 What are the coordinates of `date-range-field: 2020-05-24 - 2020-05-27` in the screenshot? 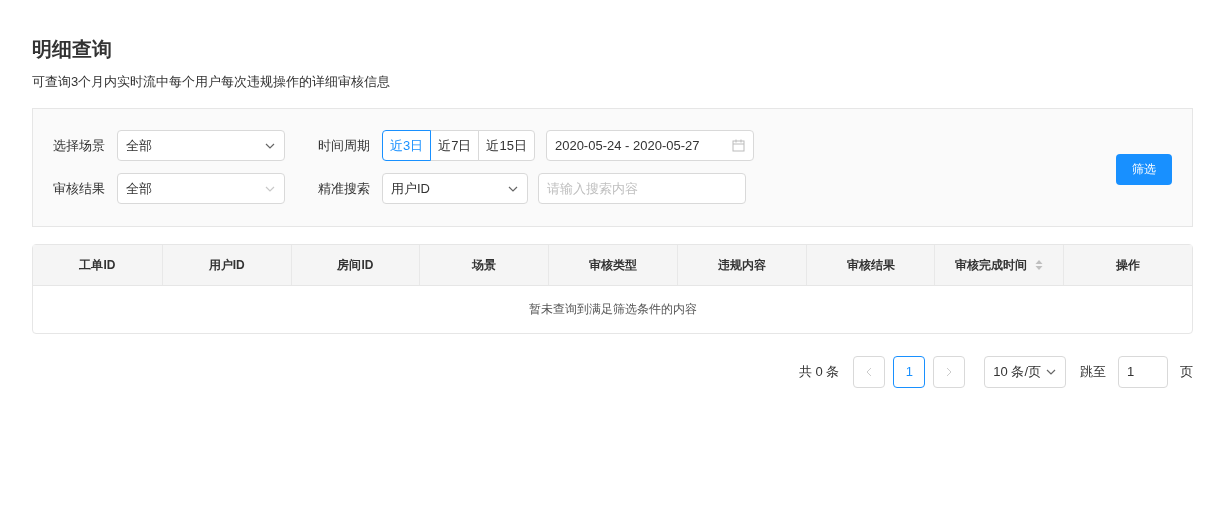 It's located at (649, 145).